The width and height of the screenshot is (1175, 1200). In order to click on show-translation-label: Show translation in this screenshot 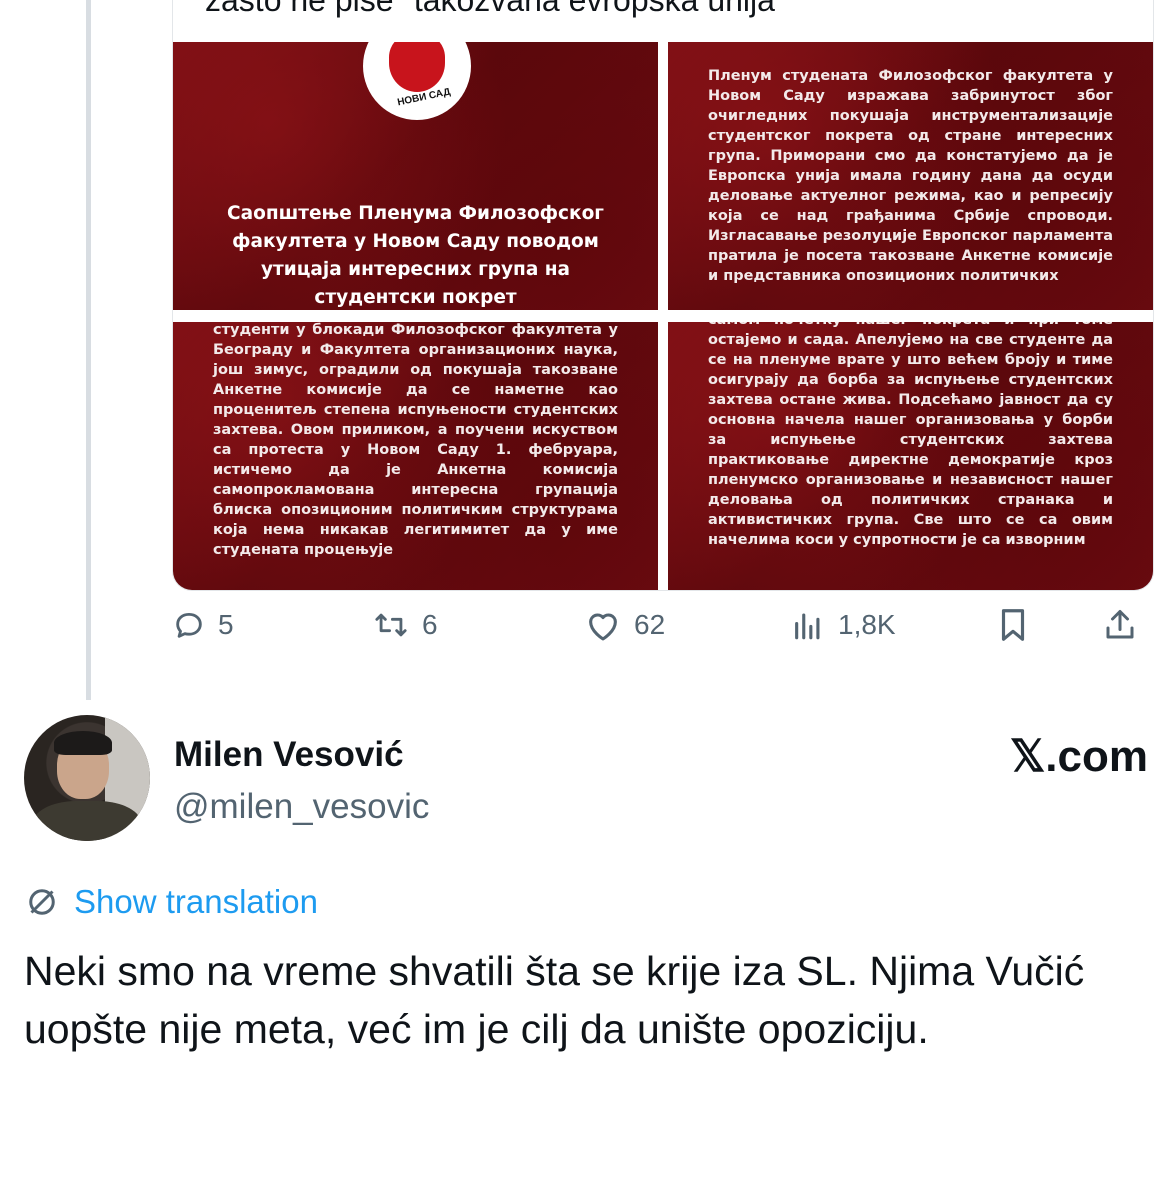, I will do `click(196, 901)`.